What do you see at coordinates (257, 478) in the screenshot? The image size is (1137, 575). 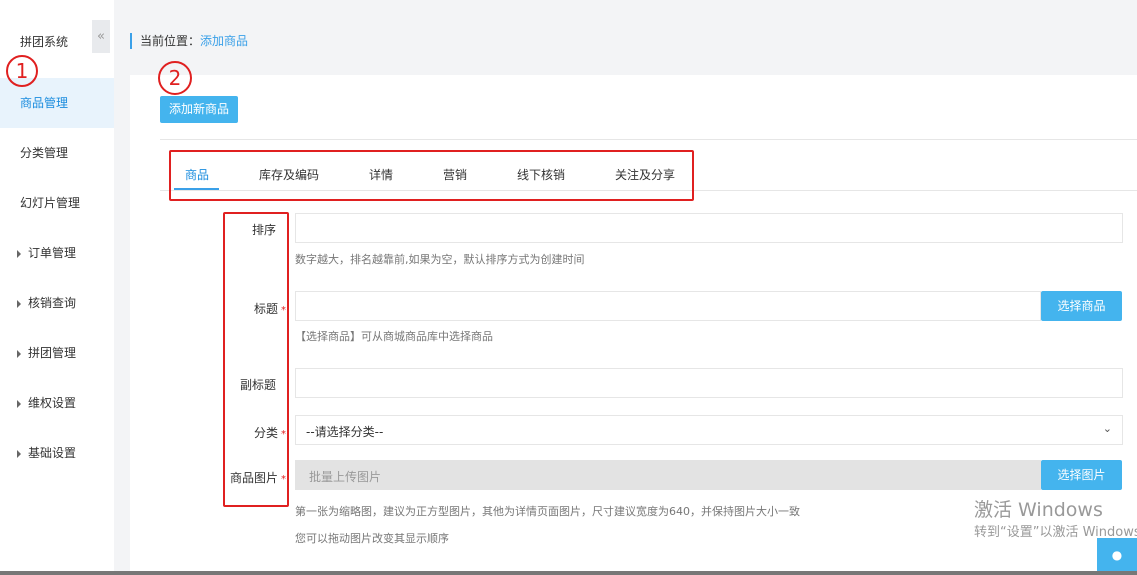 I see `images-label: 商品图片 *` at bounding box center [257, 478].